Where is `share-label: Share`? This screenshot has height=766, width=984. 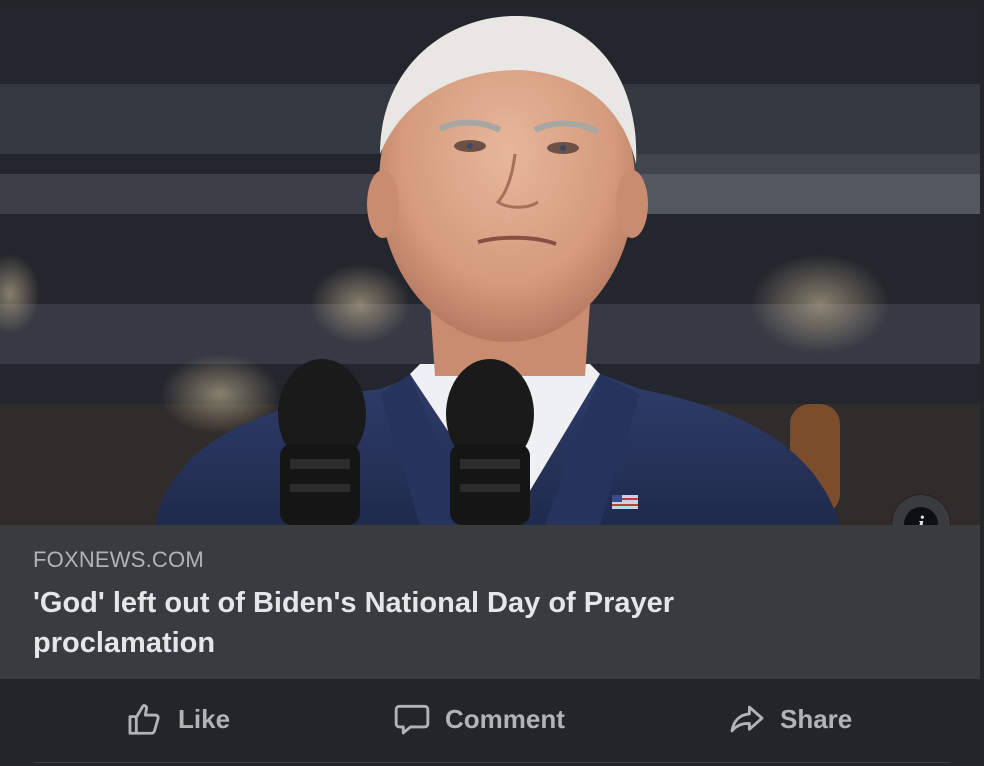
share-label: Share is located at coordinates (816, 718).